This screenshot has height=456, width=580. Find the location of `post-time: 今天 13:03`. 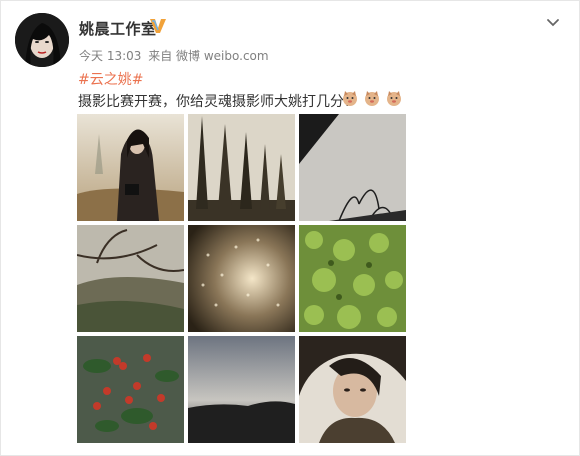

post-time: 今天 13:03 is located at coordinates (110, 56).